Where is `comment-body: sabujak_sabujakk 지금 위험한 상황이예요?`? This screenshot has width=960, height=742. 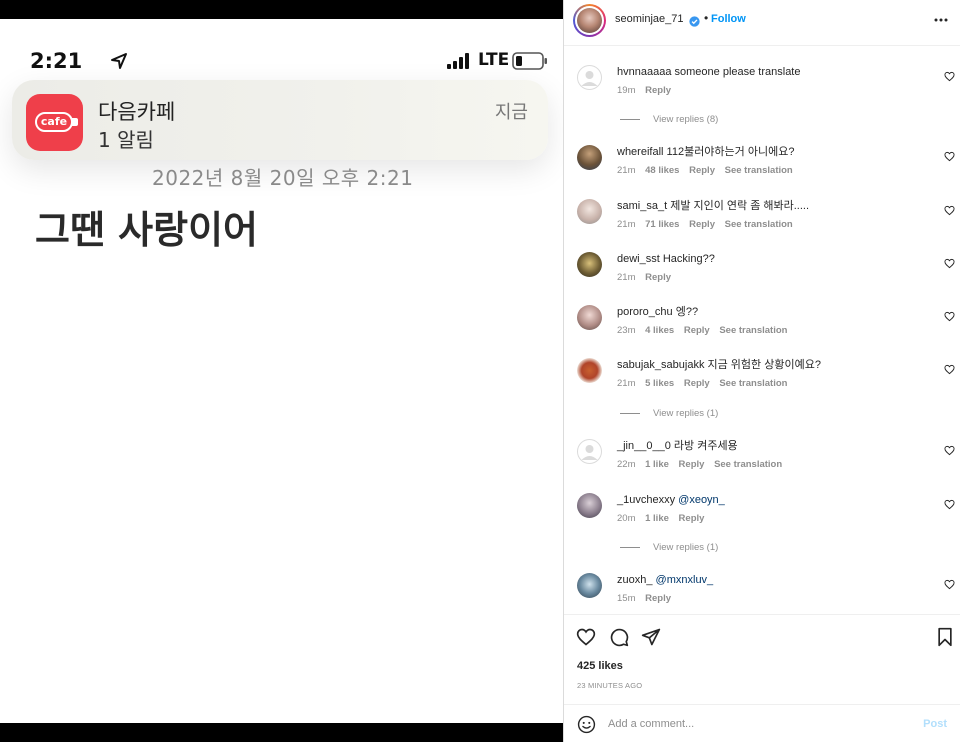 comment-body: sabujak_sabujakk 지금 위험한 상황이예요? is located at coordinates (777, 365).